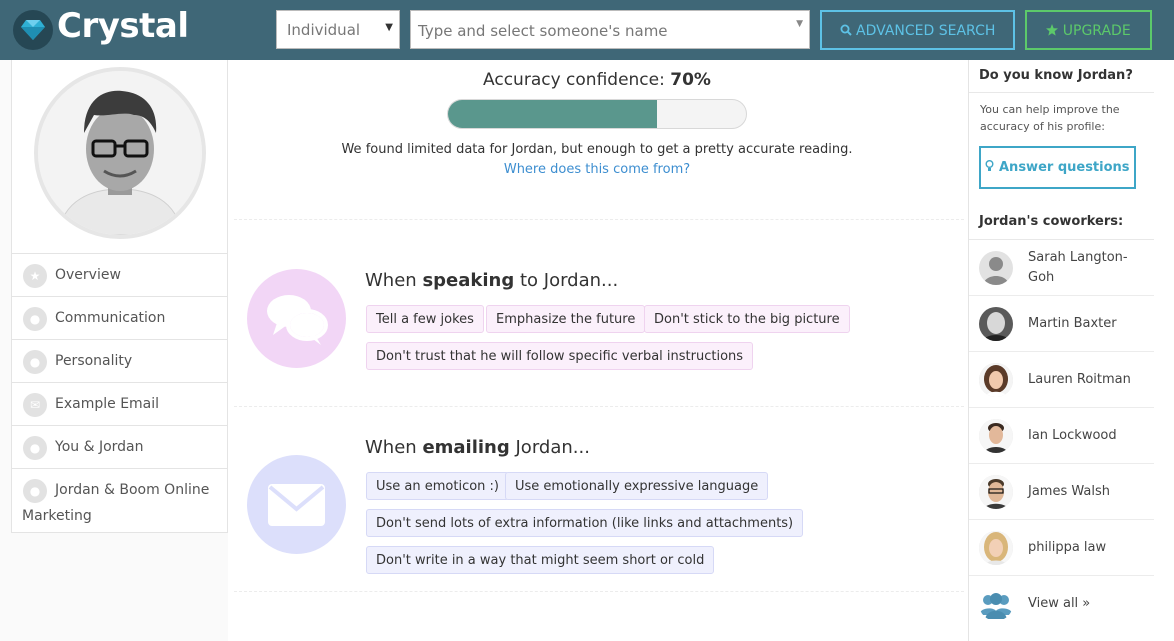 This screenshot has height=641, width=1174. Describe the element at coordinates (574, 80) in the screenshot. I see `accuracy-label: Accuracy confidence:` at that location.